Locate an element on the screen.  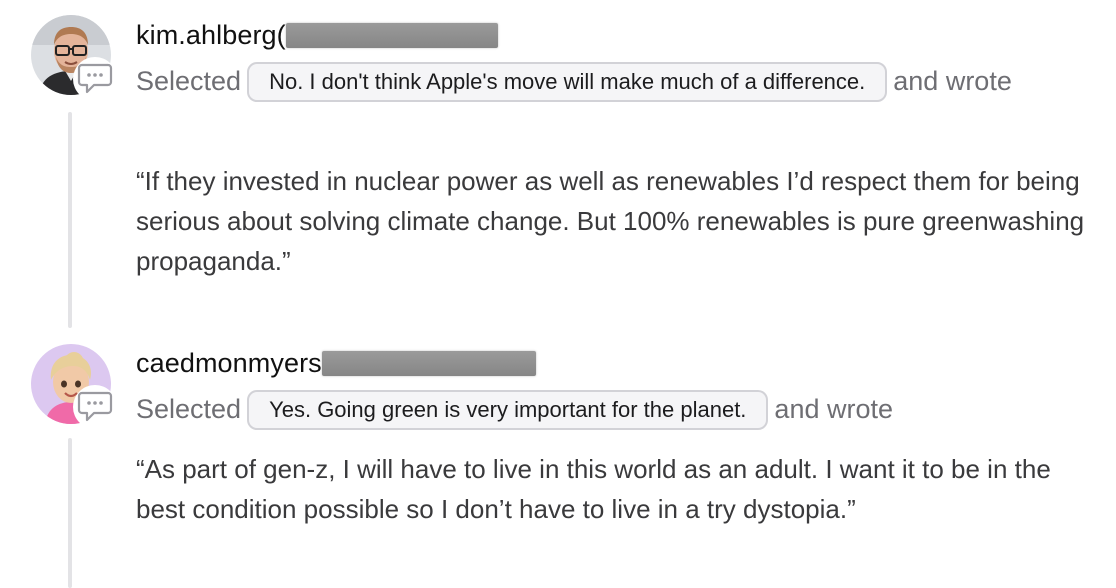
username: caedmonmyers is located at coordinates (229, 363).